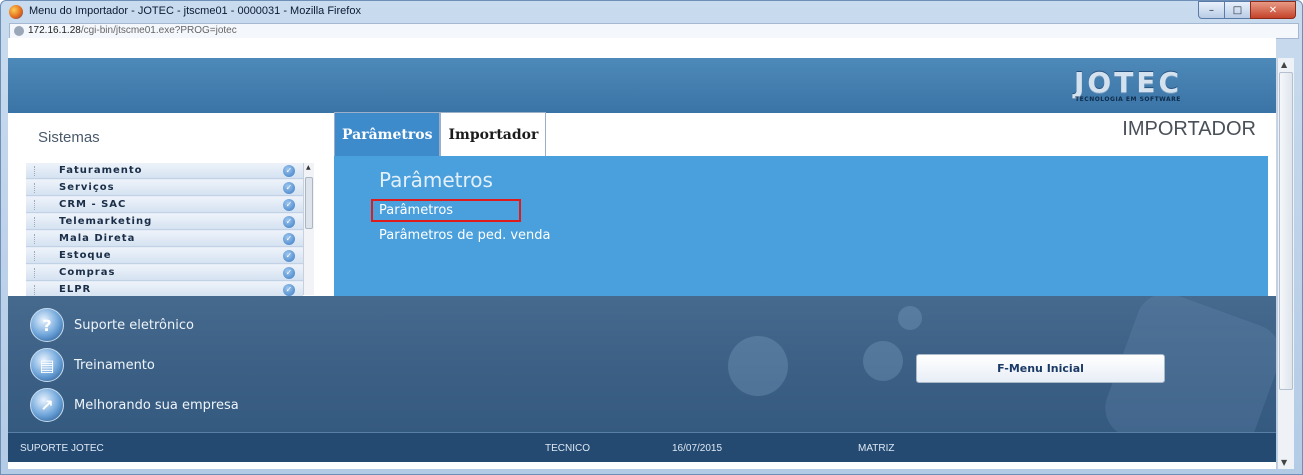 The width and height of the screenshot is (1303, 475). I want to click on sidebar-item-label: CRM - SAC, so click(93, 204).